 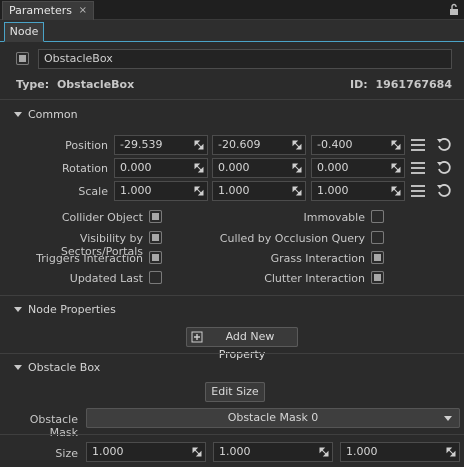 What do you see at coordinates (197, 337) in the screenshot?
I see `add-property-icon` at bounding box center [197, 337].